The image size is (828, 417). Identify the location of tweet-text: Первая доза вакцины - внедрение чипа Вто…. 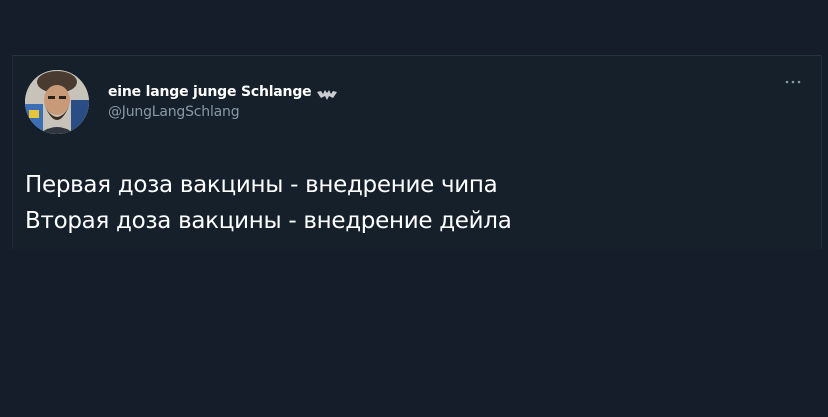
(268, 203).